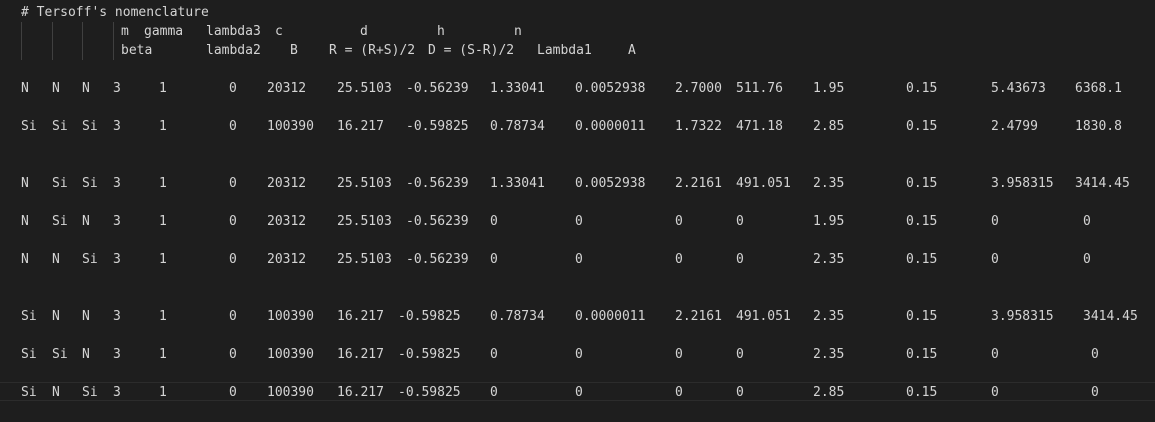  What do you see at coordinates (294, 50) in the screenshot?
I see `header-B: B` at bounding box center [294, 50].